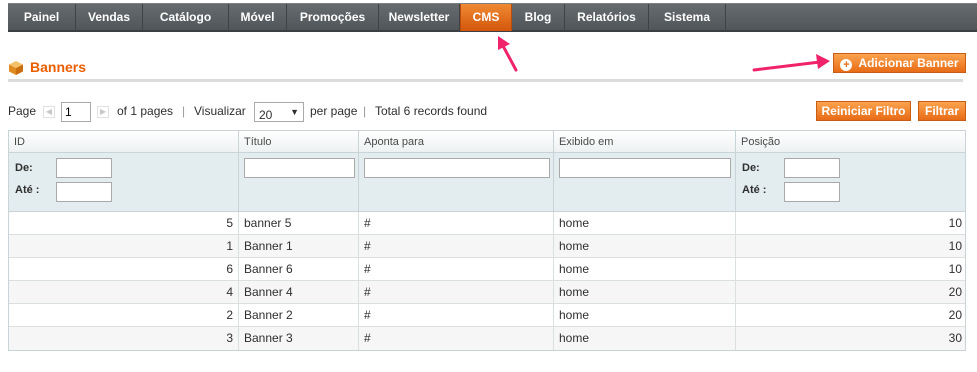 Image resolution: width=977 pixels, height=372 pixels. I want to click on per-page-select: 20 ▼, so click(279, 112).